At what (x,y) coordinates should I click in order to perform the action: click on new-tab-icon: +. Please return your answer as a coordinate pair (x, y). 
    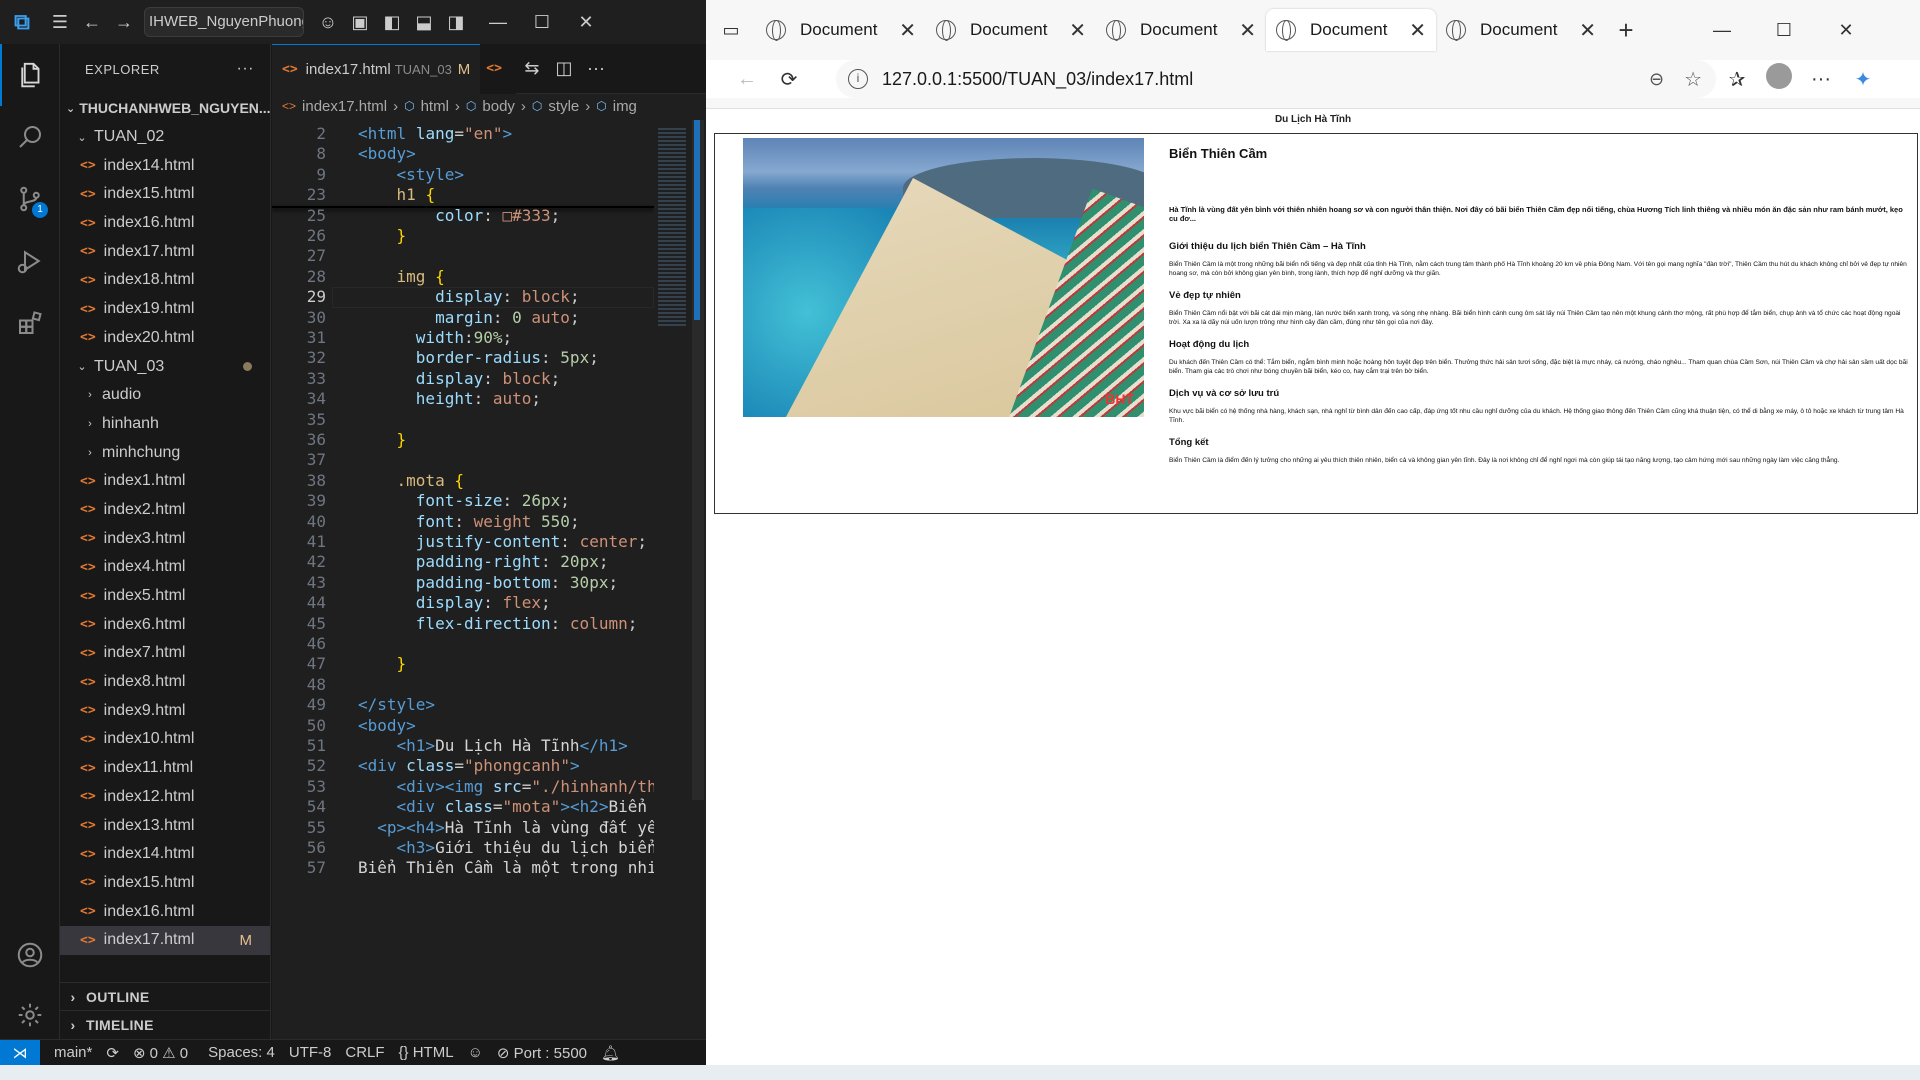
    Looking at the image, I should click on (1626, 30).